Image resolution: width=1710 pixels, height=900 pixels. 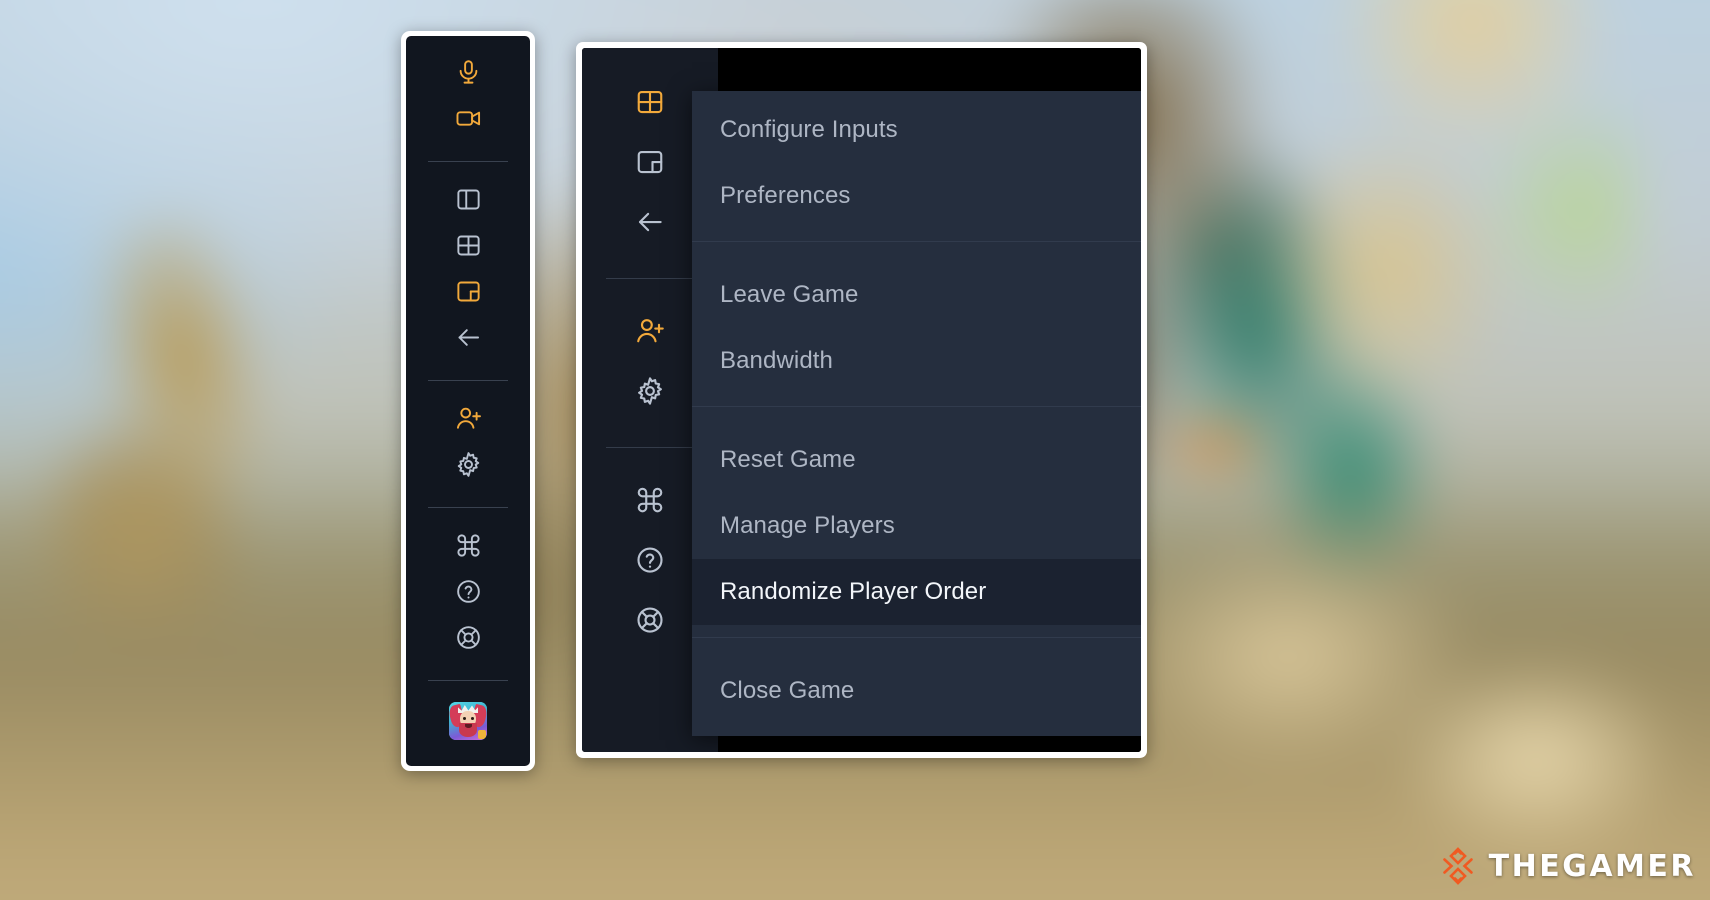 I want to click on microphone-icon, so click(x=468, y=75).